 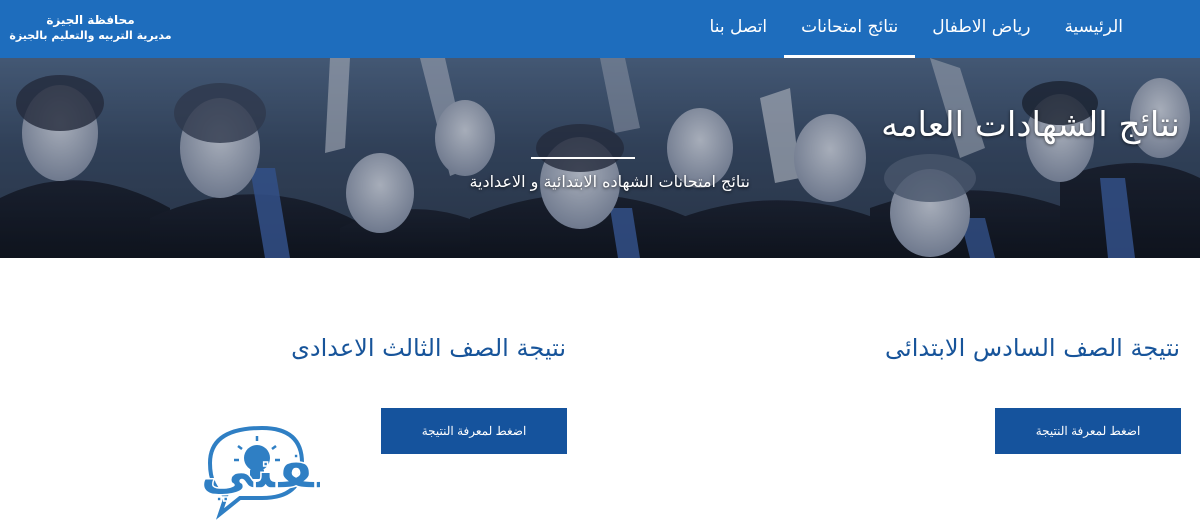 I want to click on primary-result-title: نتيجة الصف السادس الابتدائى, so click(x=1032, y=348).